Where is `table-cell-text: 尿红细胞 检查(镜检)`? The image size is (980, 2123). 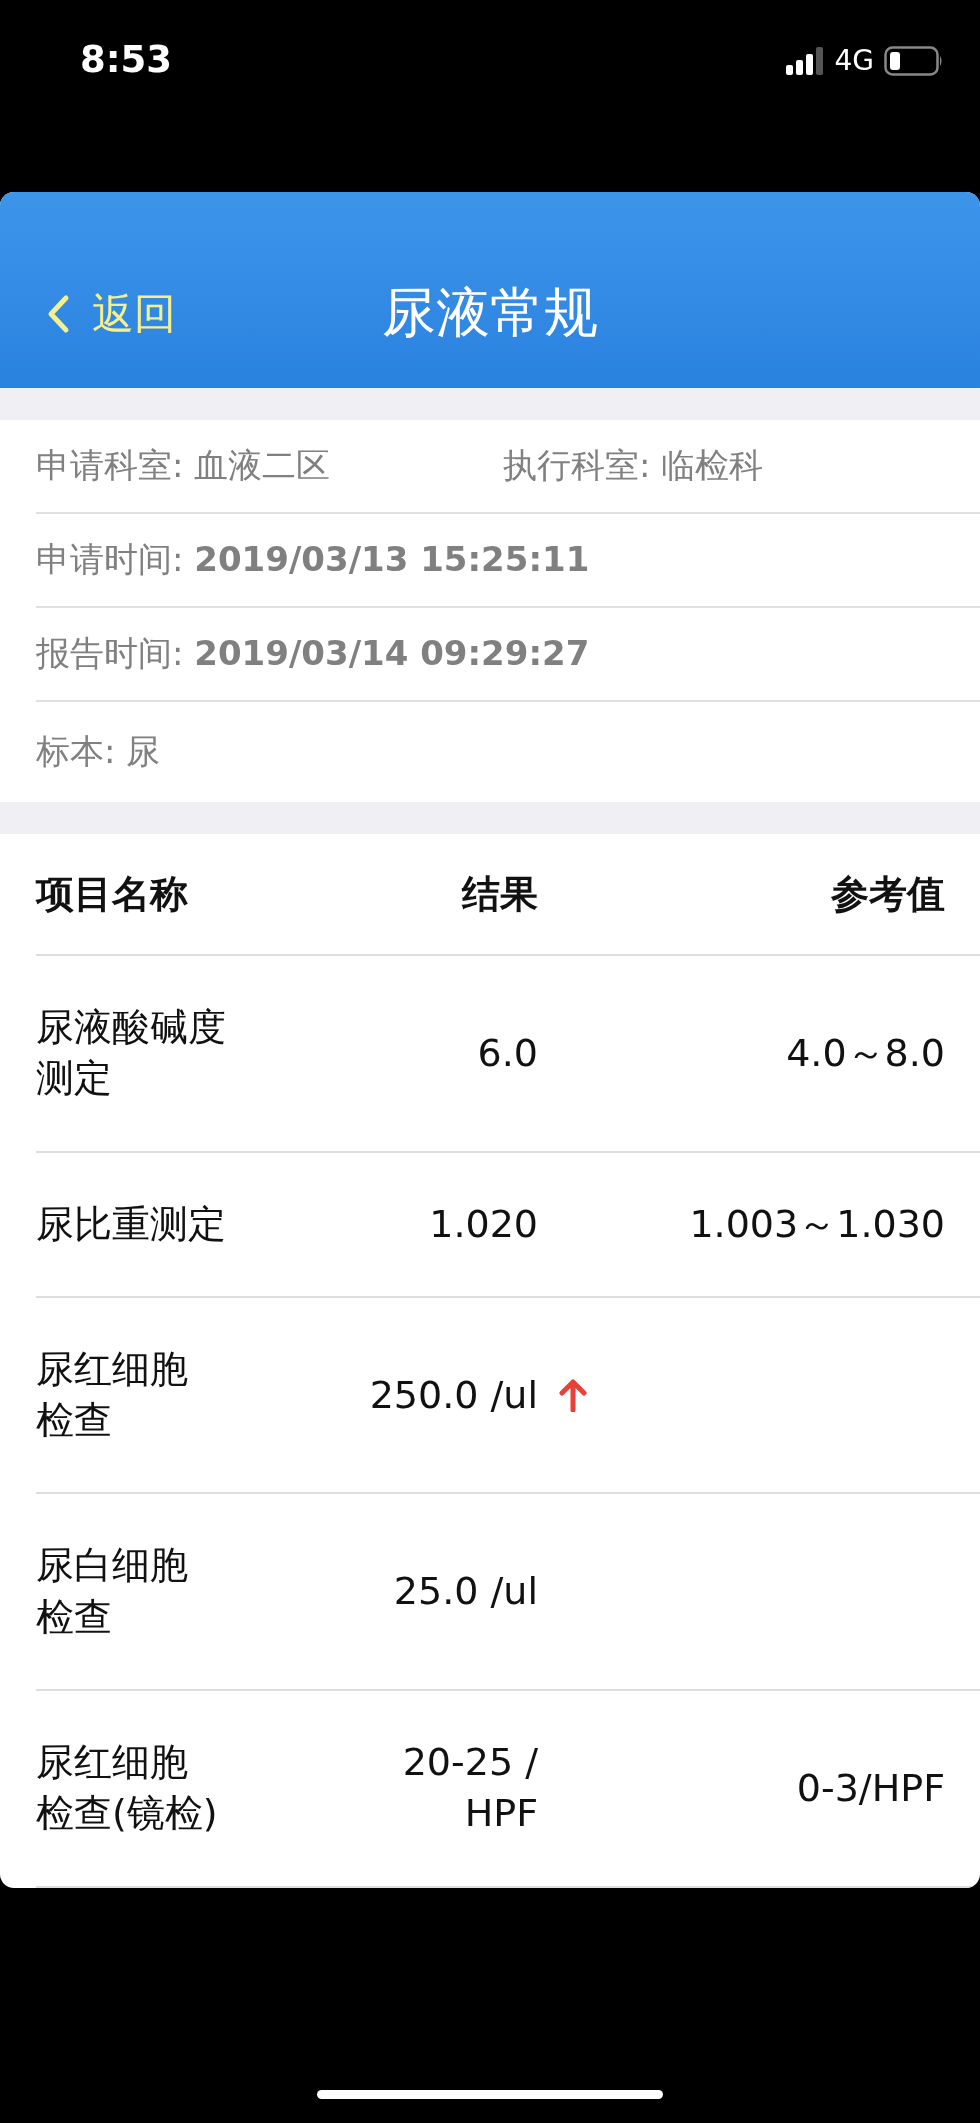 table-cell-text: 尿红细胞 检查(镜检) is located at coordinates (127, 1788).